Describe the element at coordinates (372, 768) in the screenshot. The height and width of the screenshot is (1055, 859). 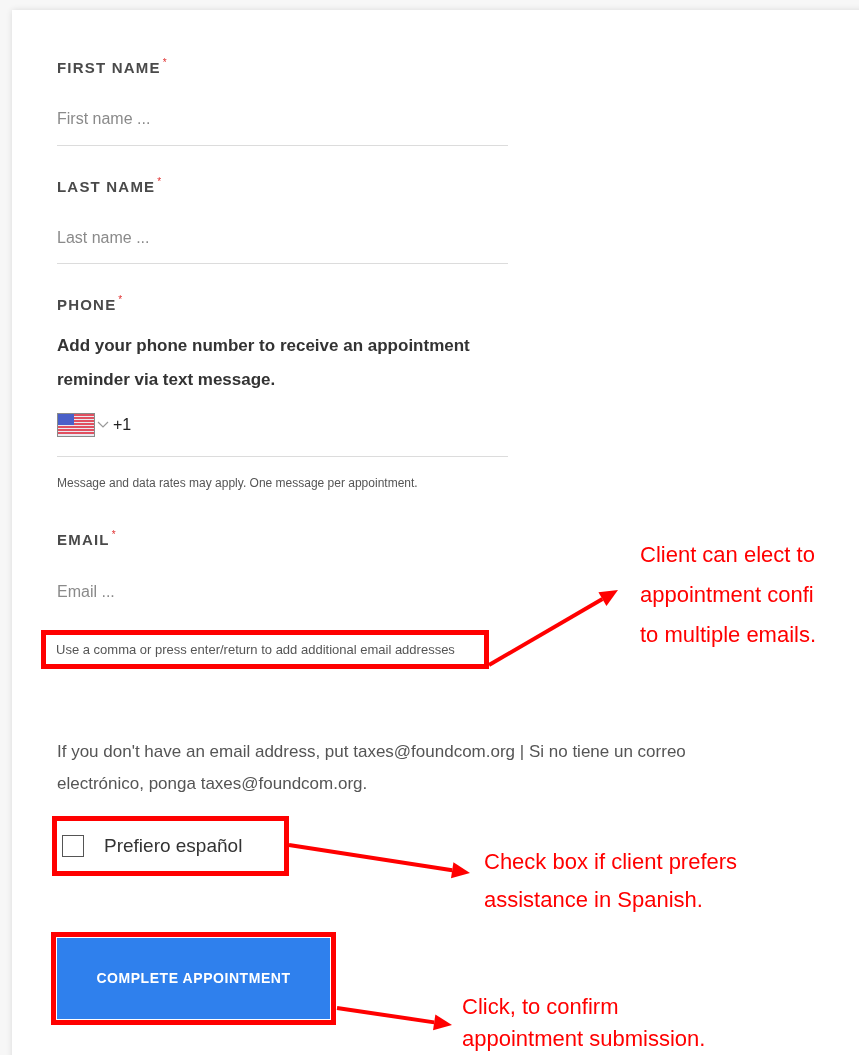
I see `email-notice: If you don't have an email address, put taxes@foundcom.org | Si no tiene un correo electrónico, ponga taxes@foundcom.org.` at that location.